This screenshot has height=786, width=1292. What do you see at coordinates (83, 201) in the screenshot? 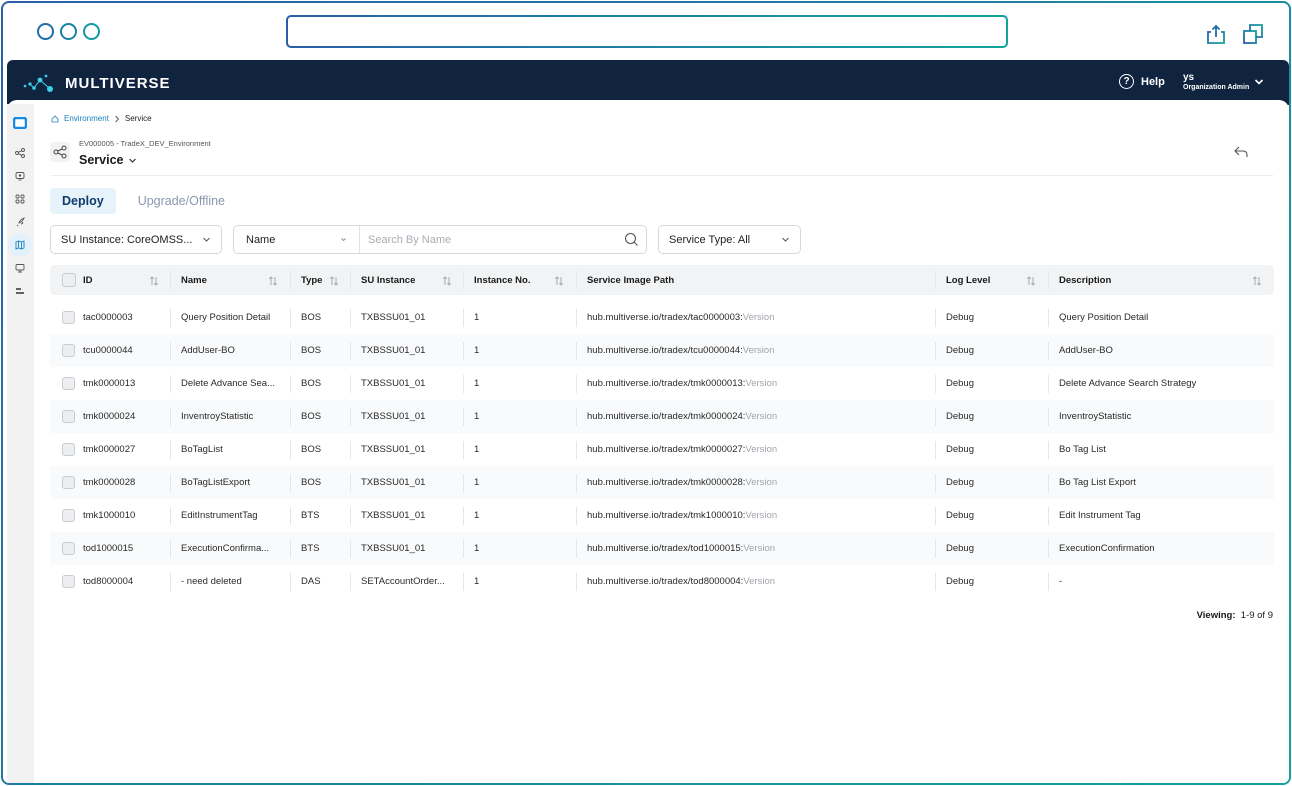
I see `tab-deploy: Deploy` at bounding box center [83, 201].